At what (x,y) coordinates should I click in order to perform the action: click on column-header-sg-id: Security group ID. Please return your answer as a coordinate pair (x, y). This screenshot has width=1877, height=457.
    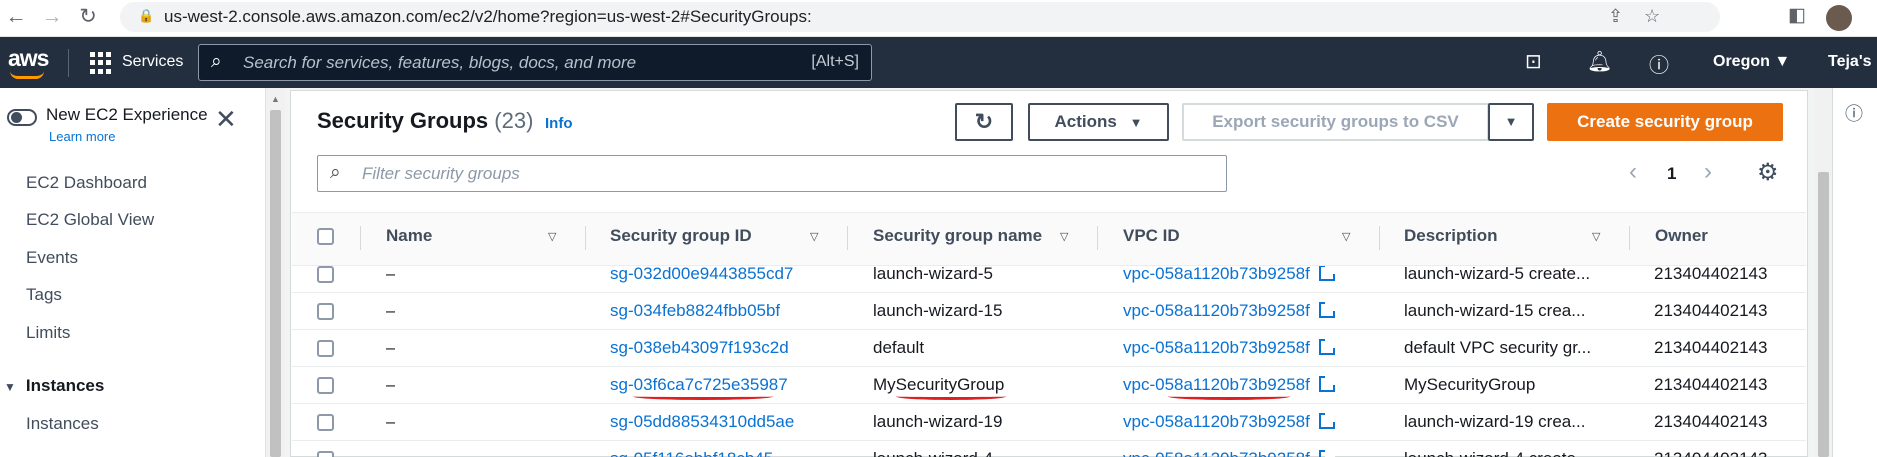
    Looking at the image, I should click on (681, 236).